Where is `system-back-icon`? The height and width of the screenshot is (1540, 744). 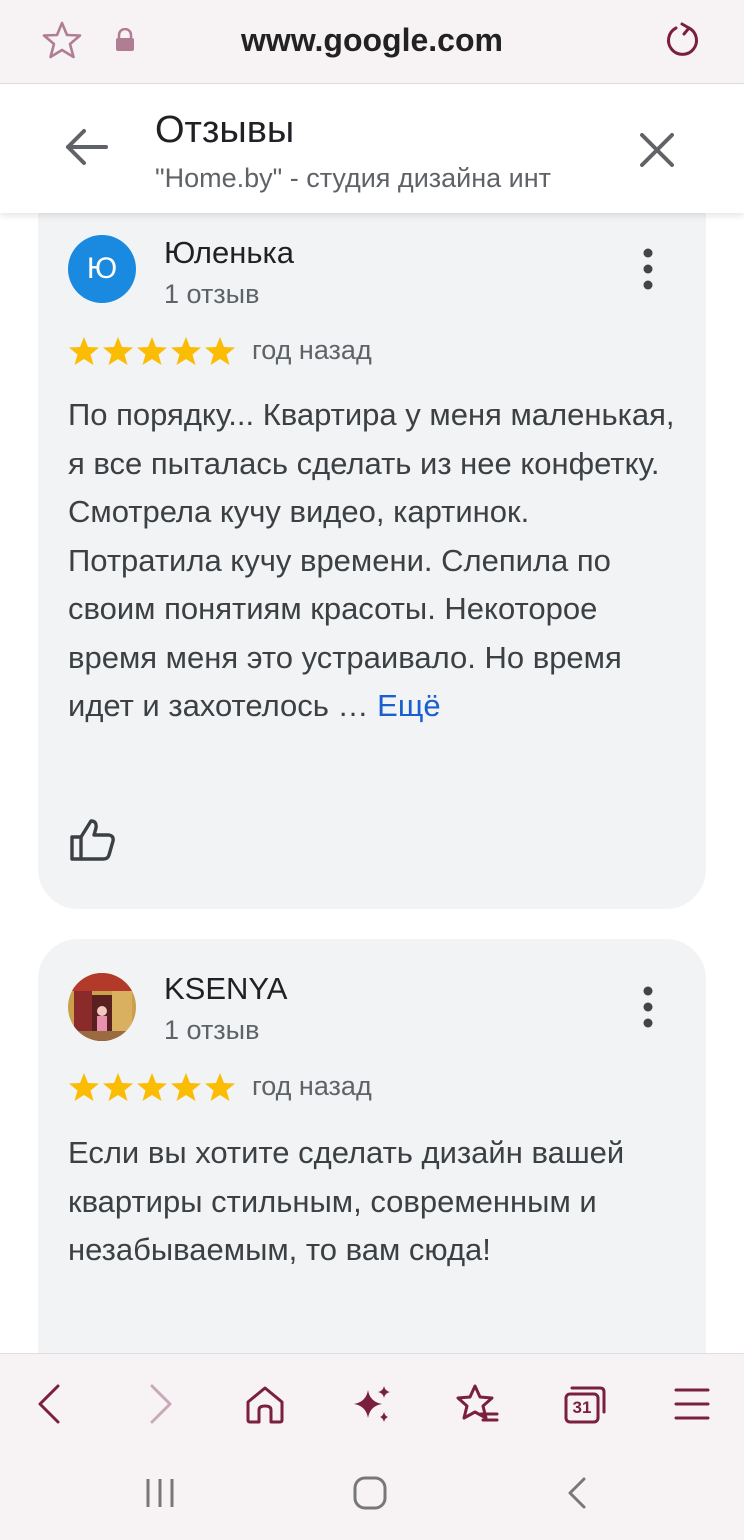 system-back-icon is located at coordinates (577, 1493).